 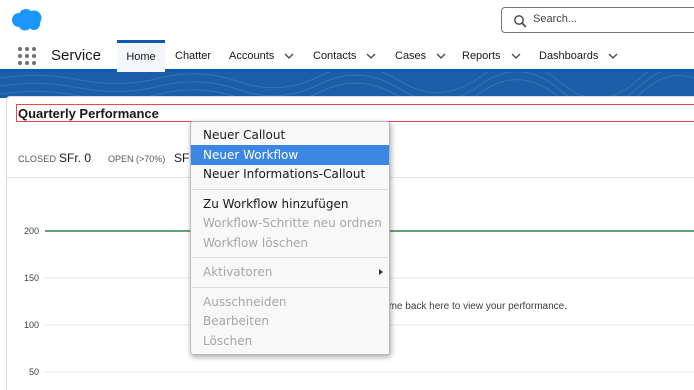 I want to click on menu-item-new-info-callout: Neuer Informations-Callout, so click(x=290, y=174).